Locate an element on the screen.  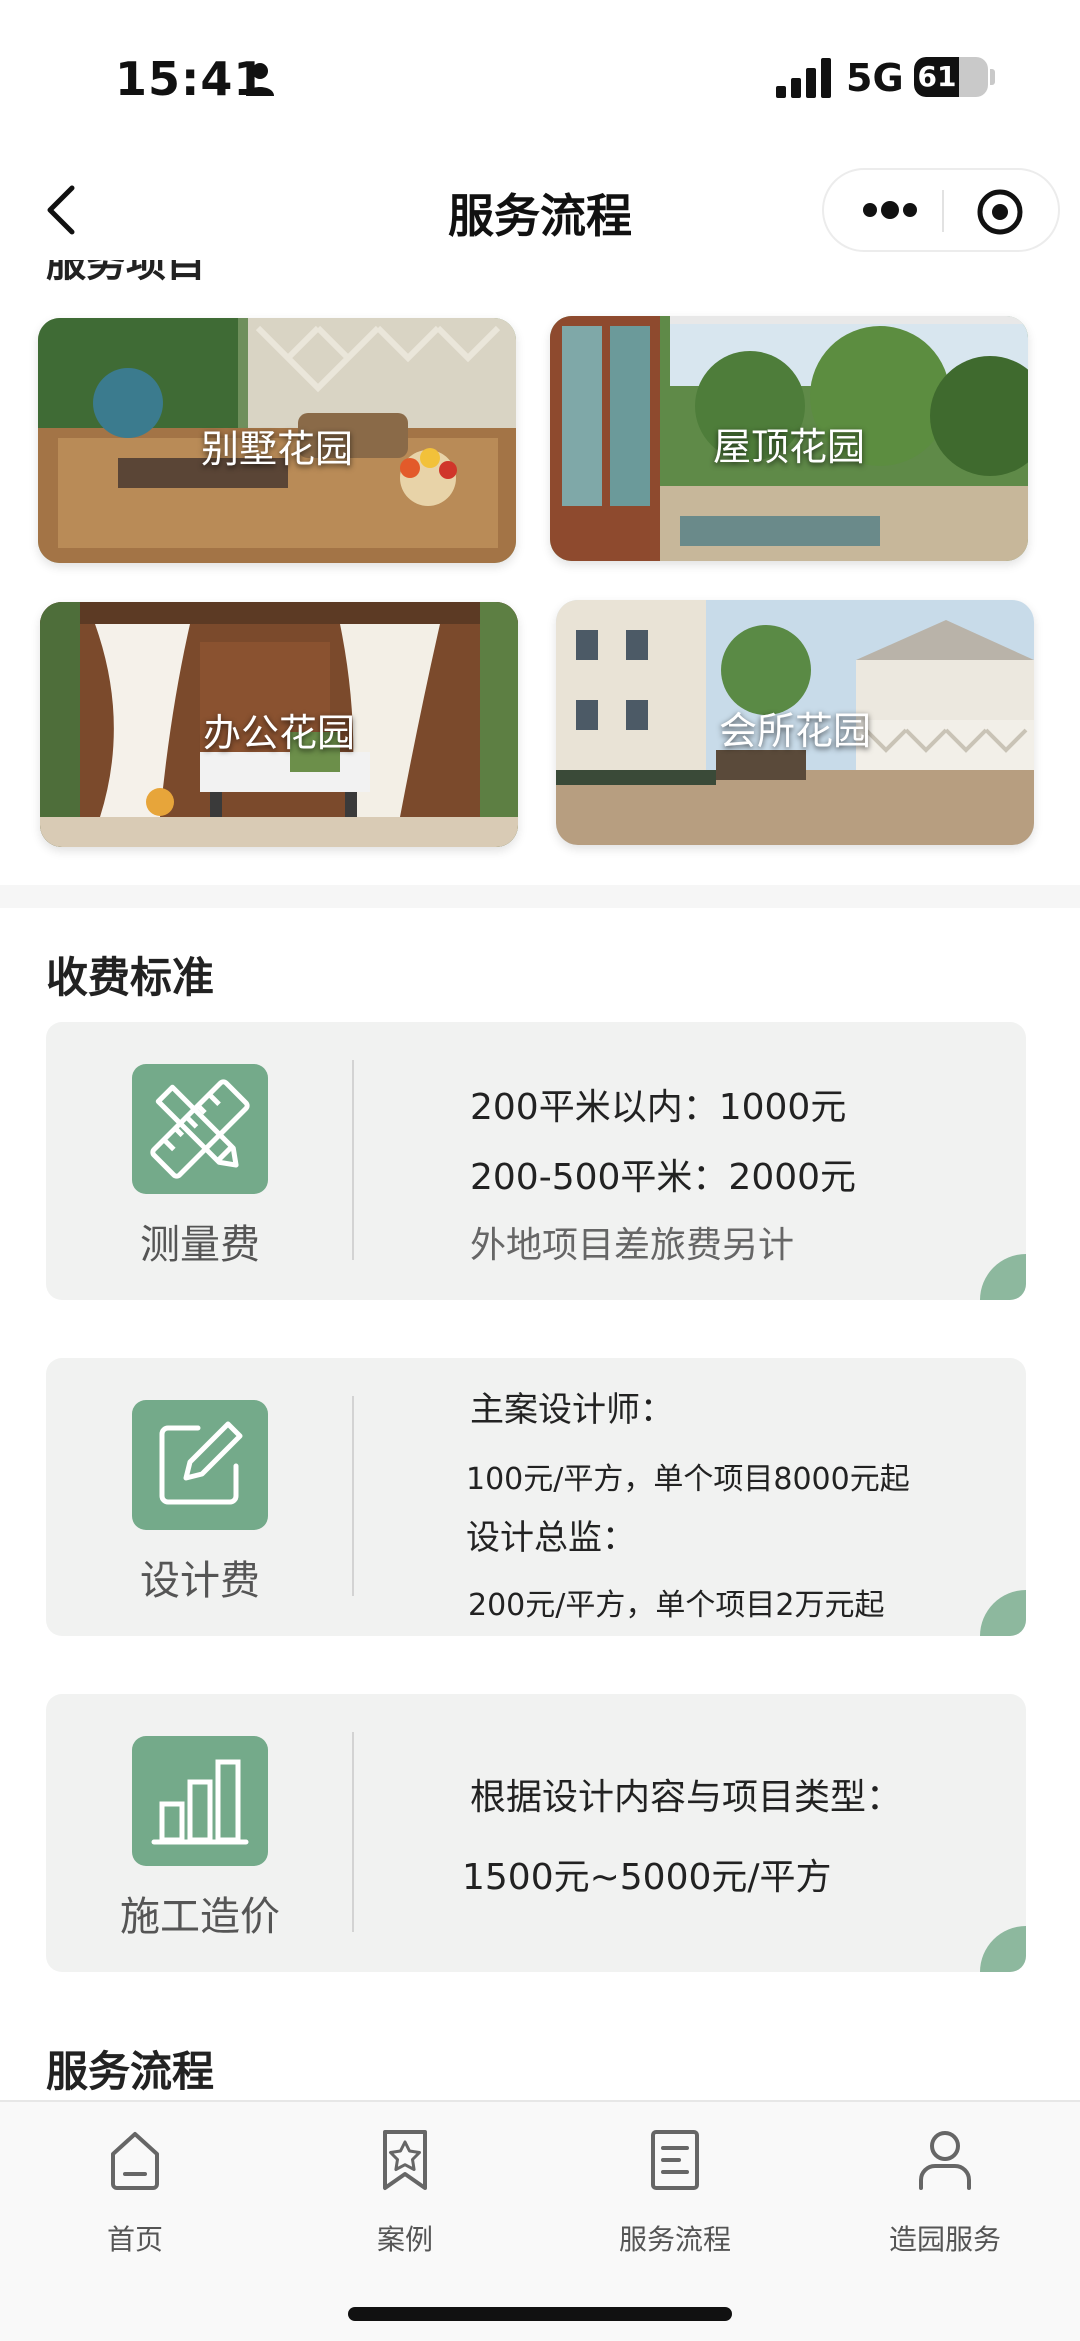
nav-bar: 服务流程 is located at coordinates (540, 210).